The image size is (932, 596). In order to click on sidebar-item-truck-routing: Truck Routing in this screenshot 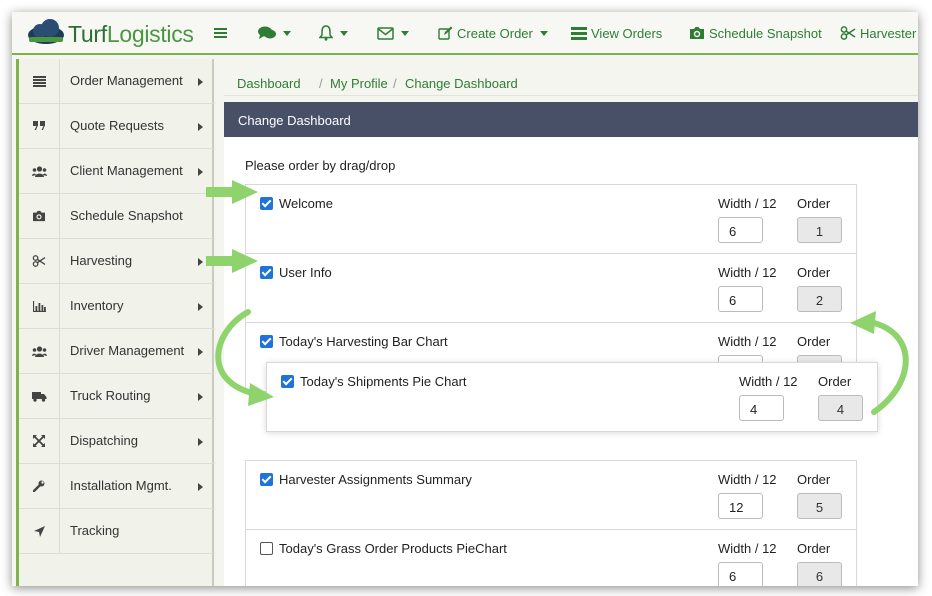, I will do `click(117, 396)`.